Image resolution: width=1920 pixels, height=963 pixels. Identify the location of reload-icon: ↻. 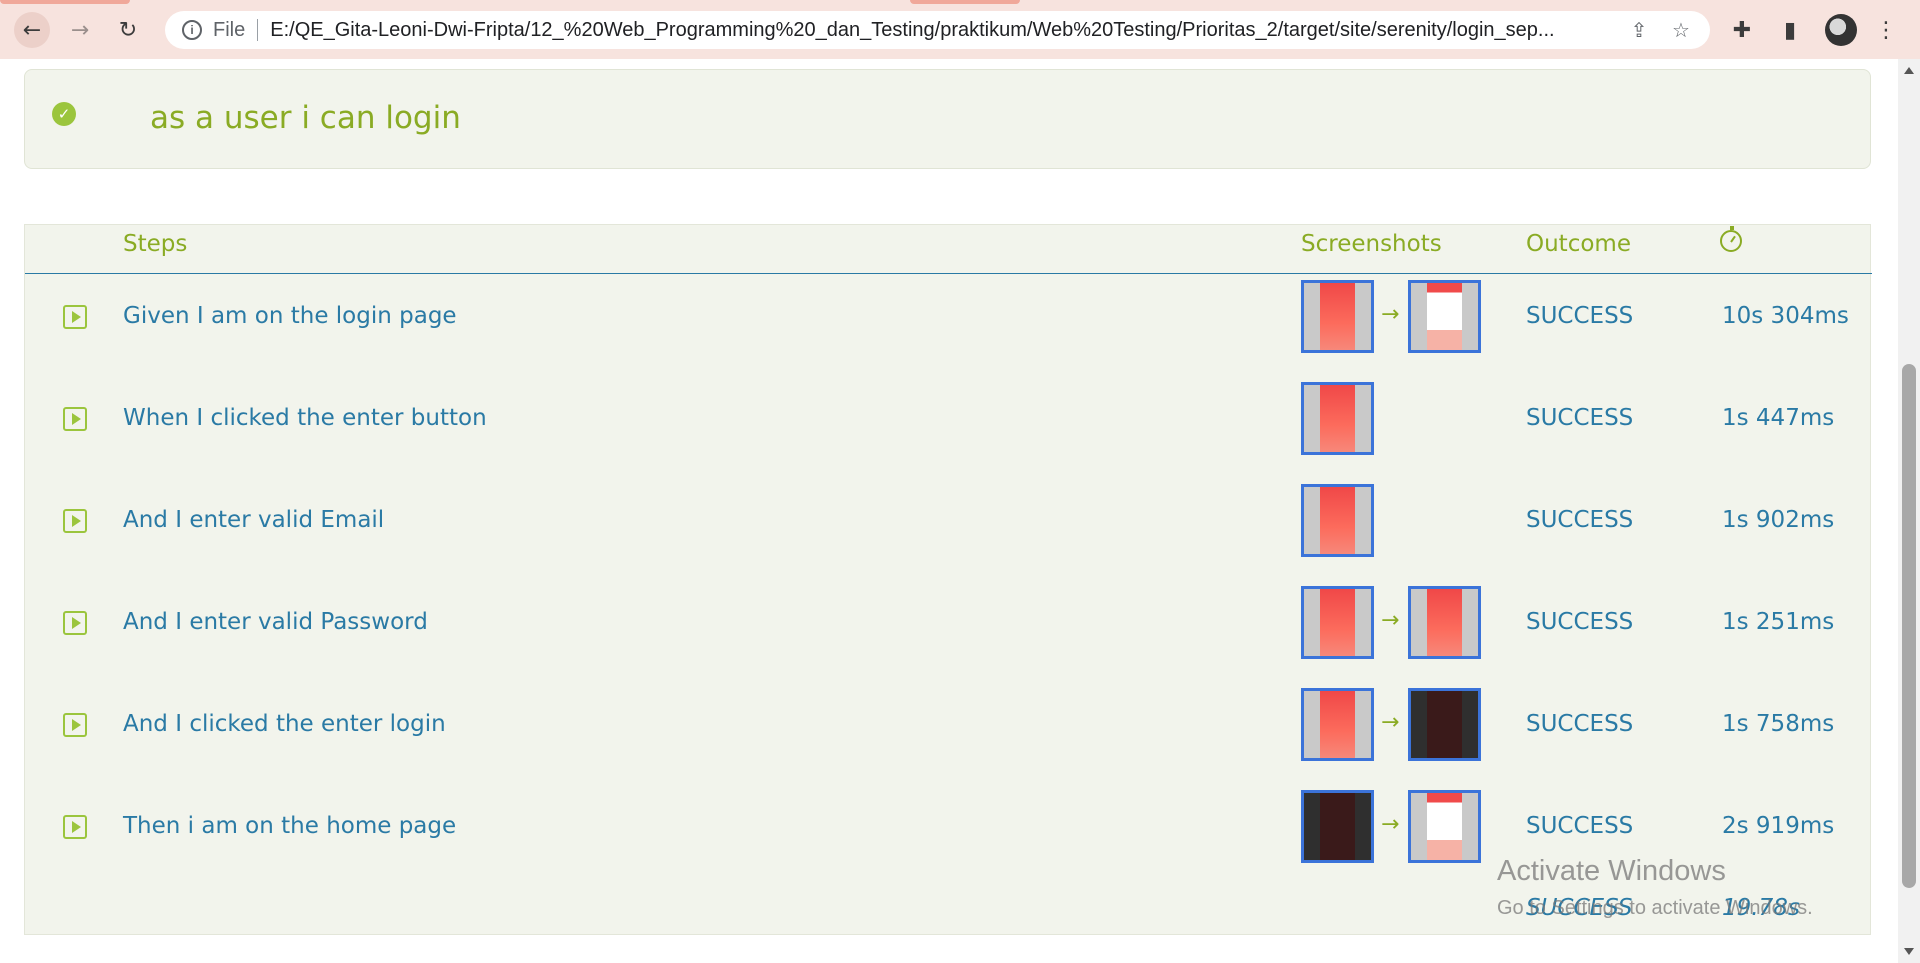
(128, 30).